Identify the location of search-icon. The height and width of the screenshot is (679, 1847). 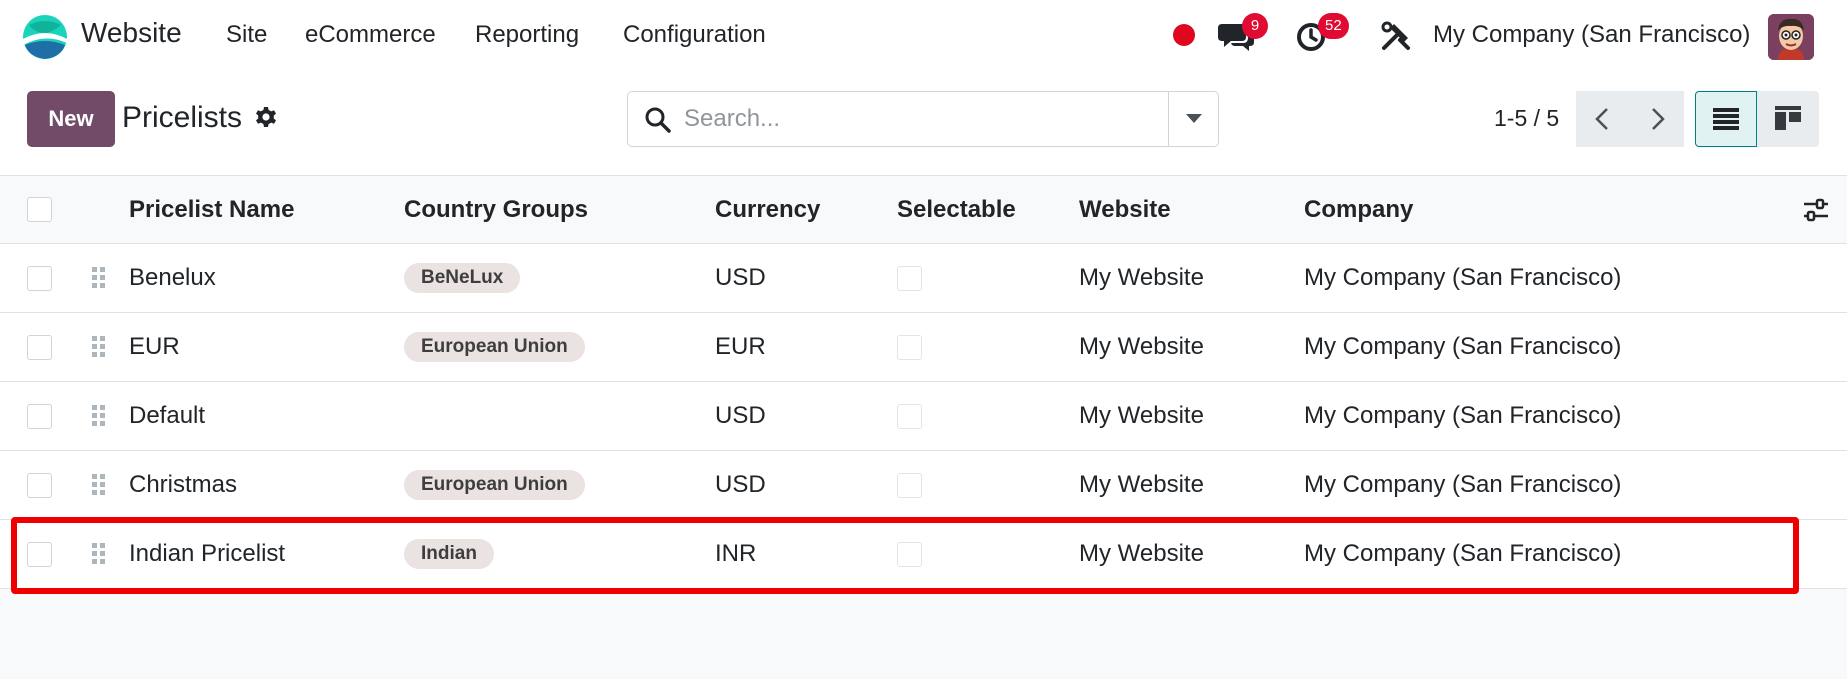
(658, 120).